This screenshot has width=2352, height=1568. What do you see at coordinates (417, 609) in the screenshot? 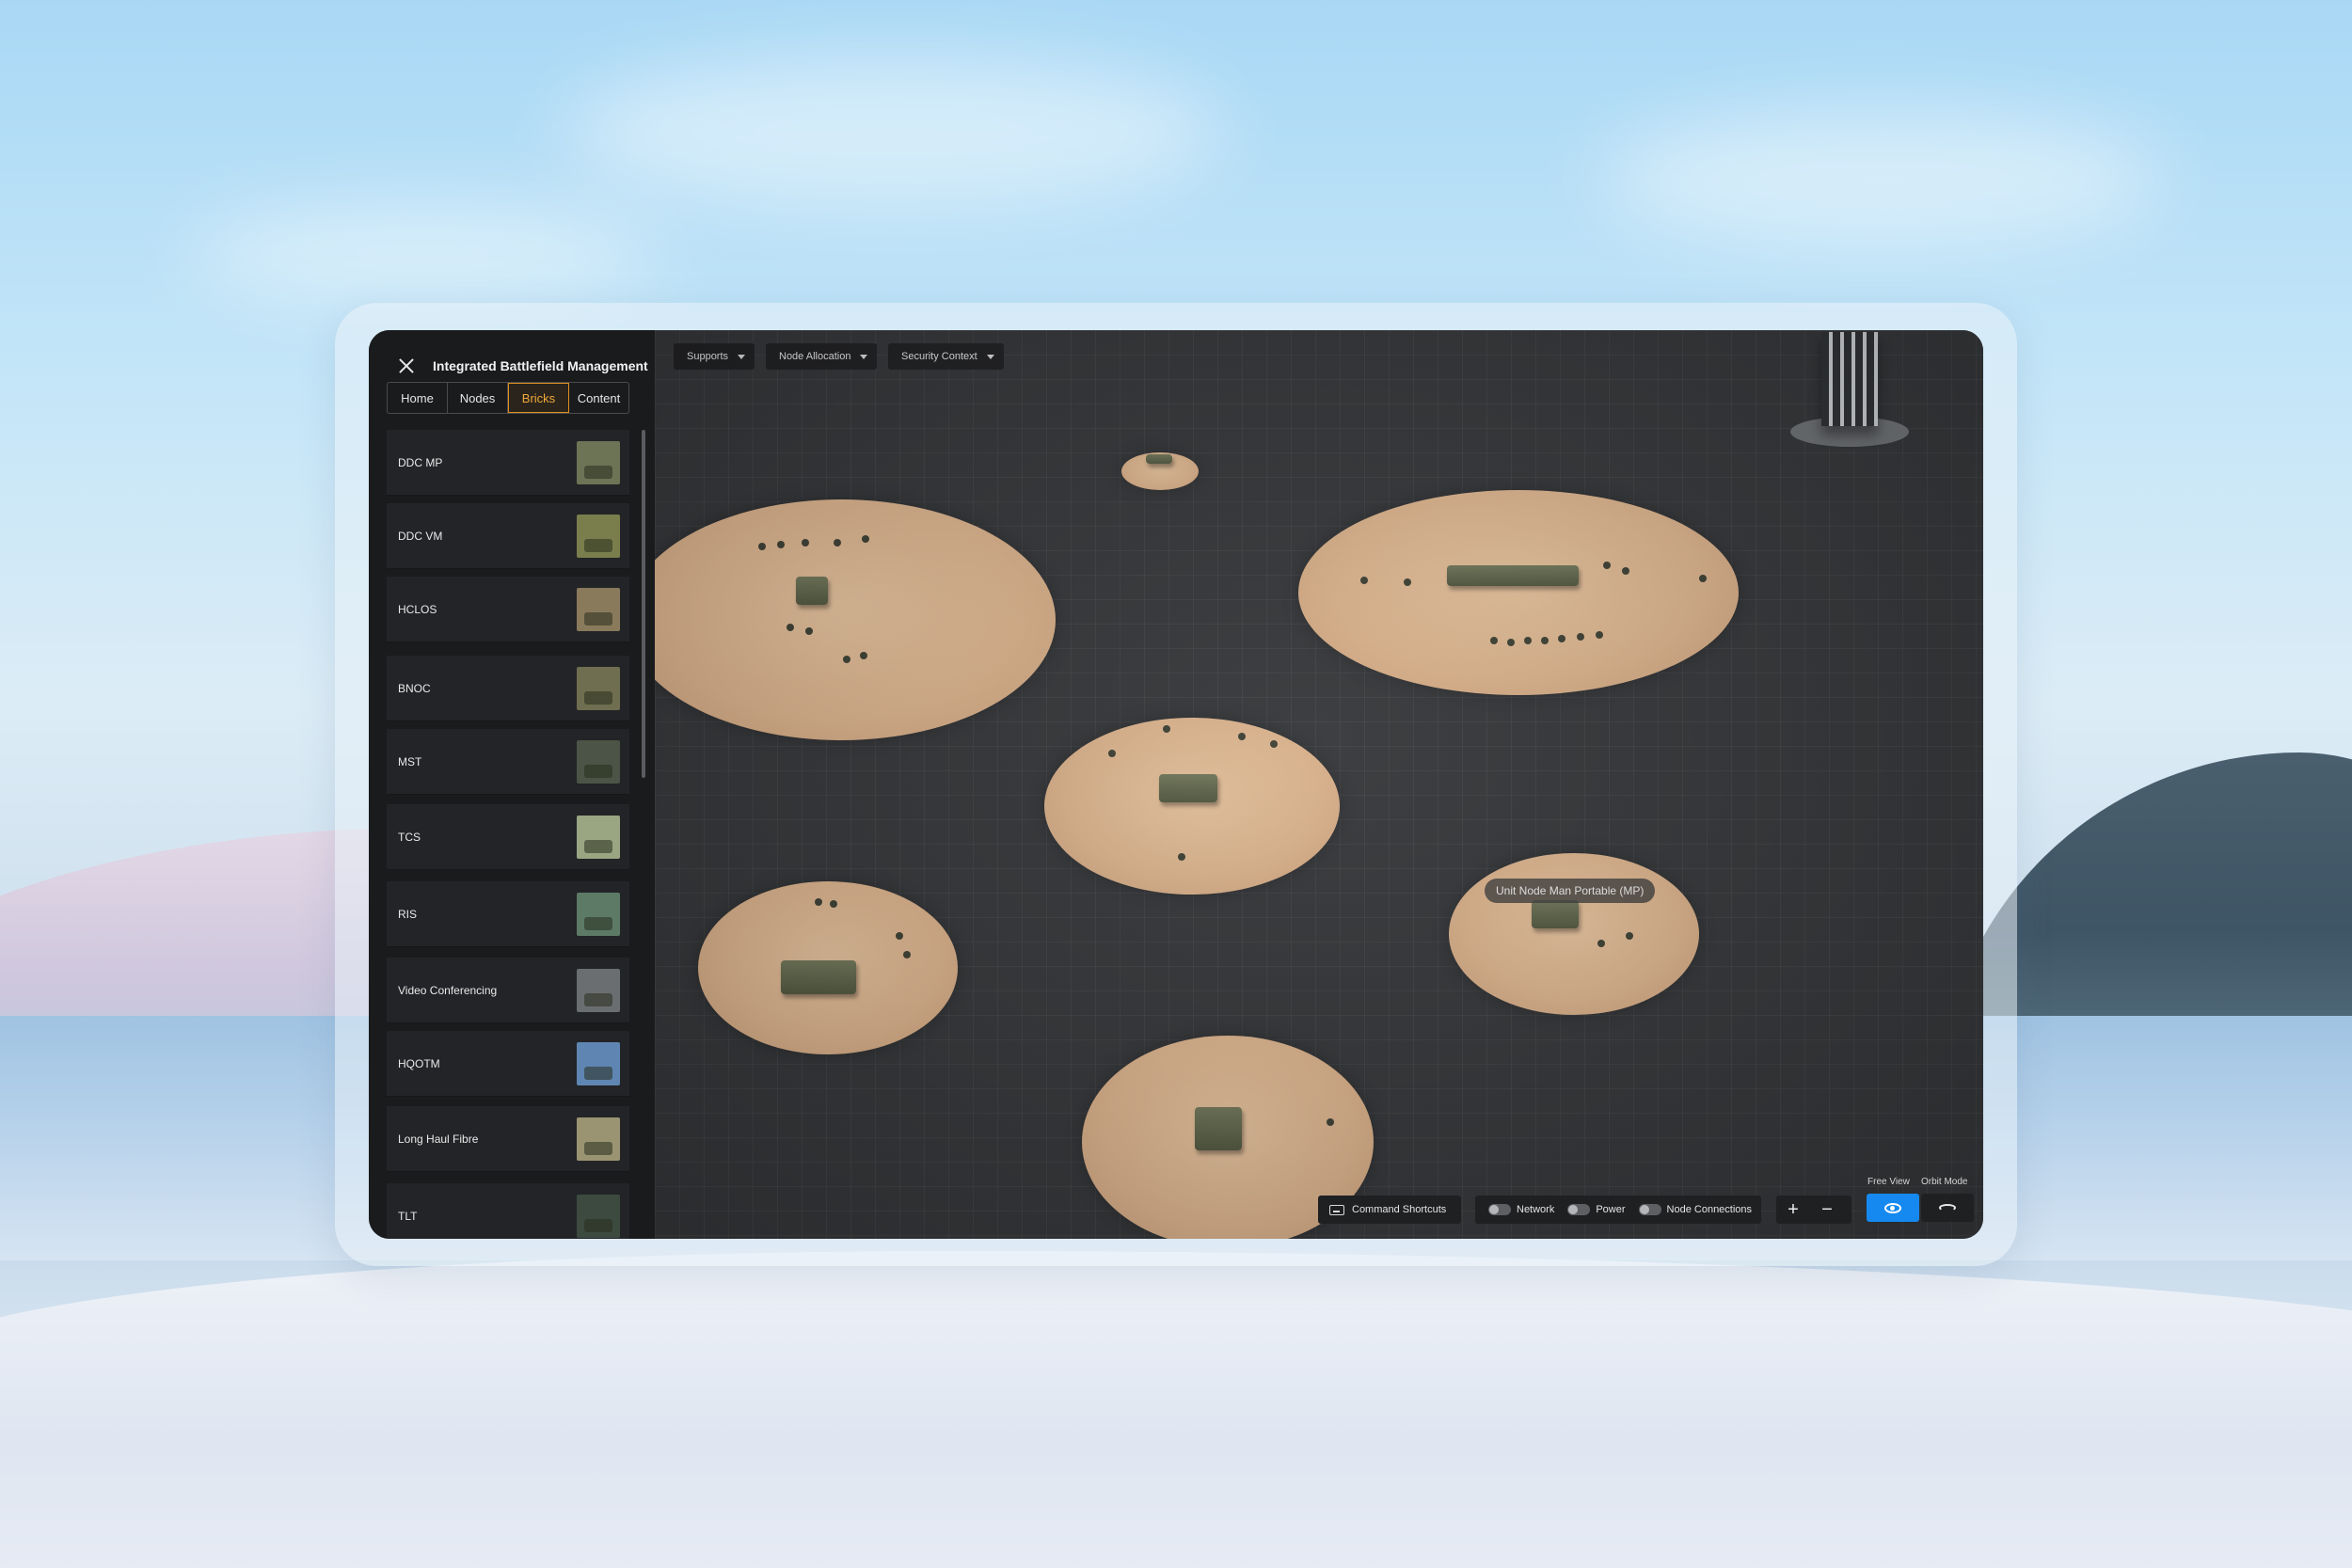
I see `list-item-label: HCLOS` at bounding box center [417, 609].